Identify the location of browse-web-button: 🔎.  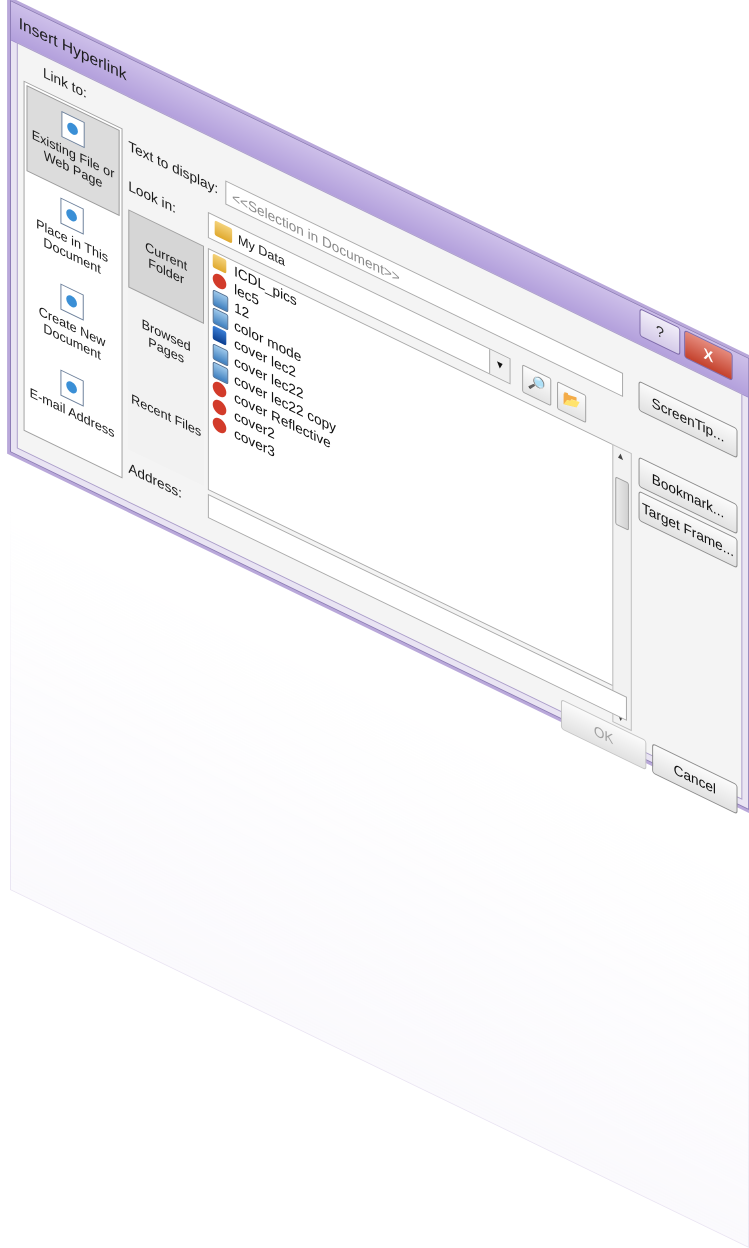
(537, 385).